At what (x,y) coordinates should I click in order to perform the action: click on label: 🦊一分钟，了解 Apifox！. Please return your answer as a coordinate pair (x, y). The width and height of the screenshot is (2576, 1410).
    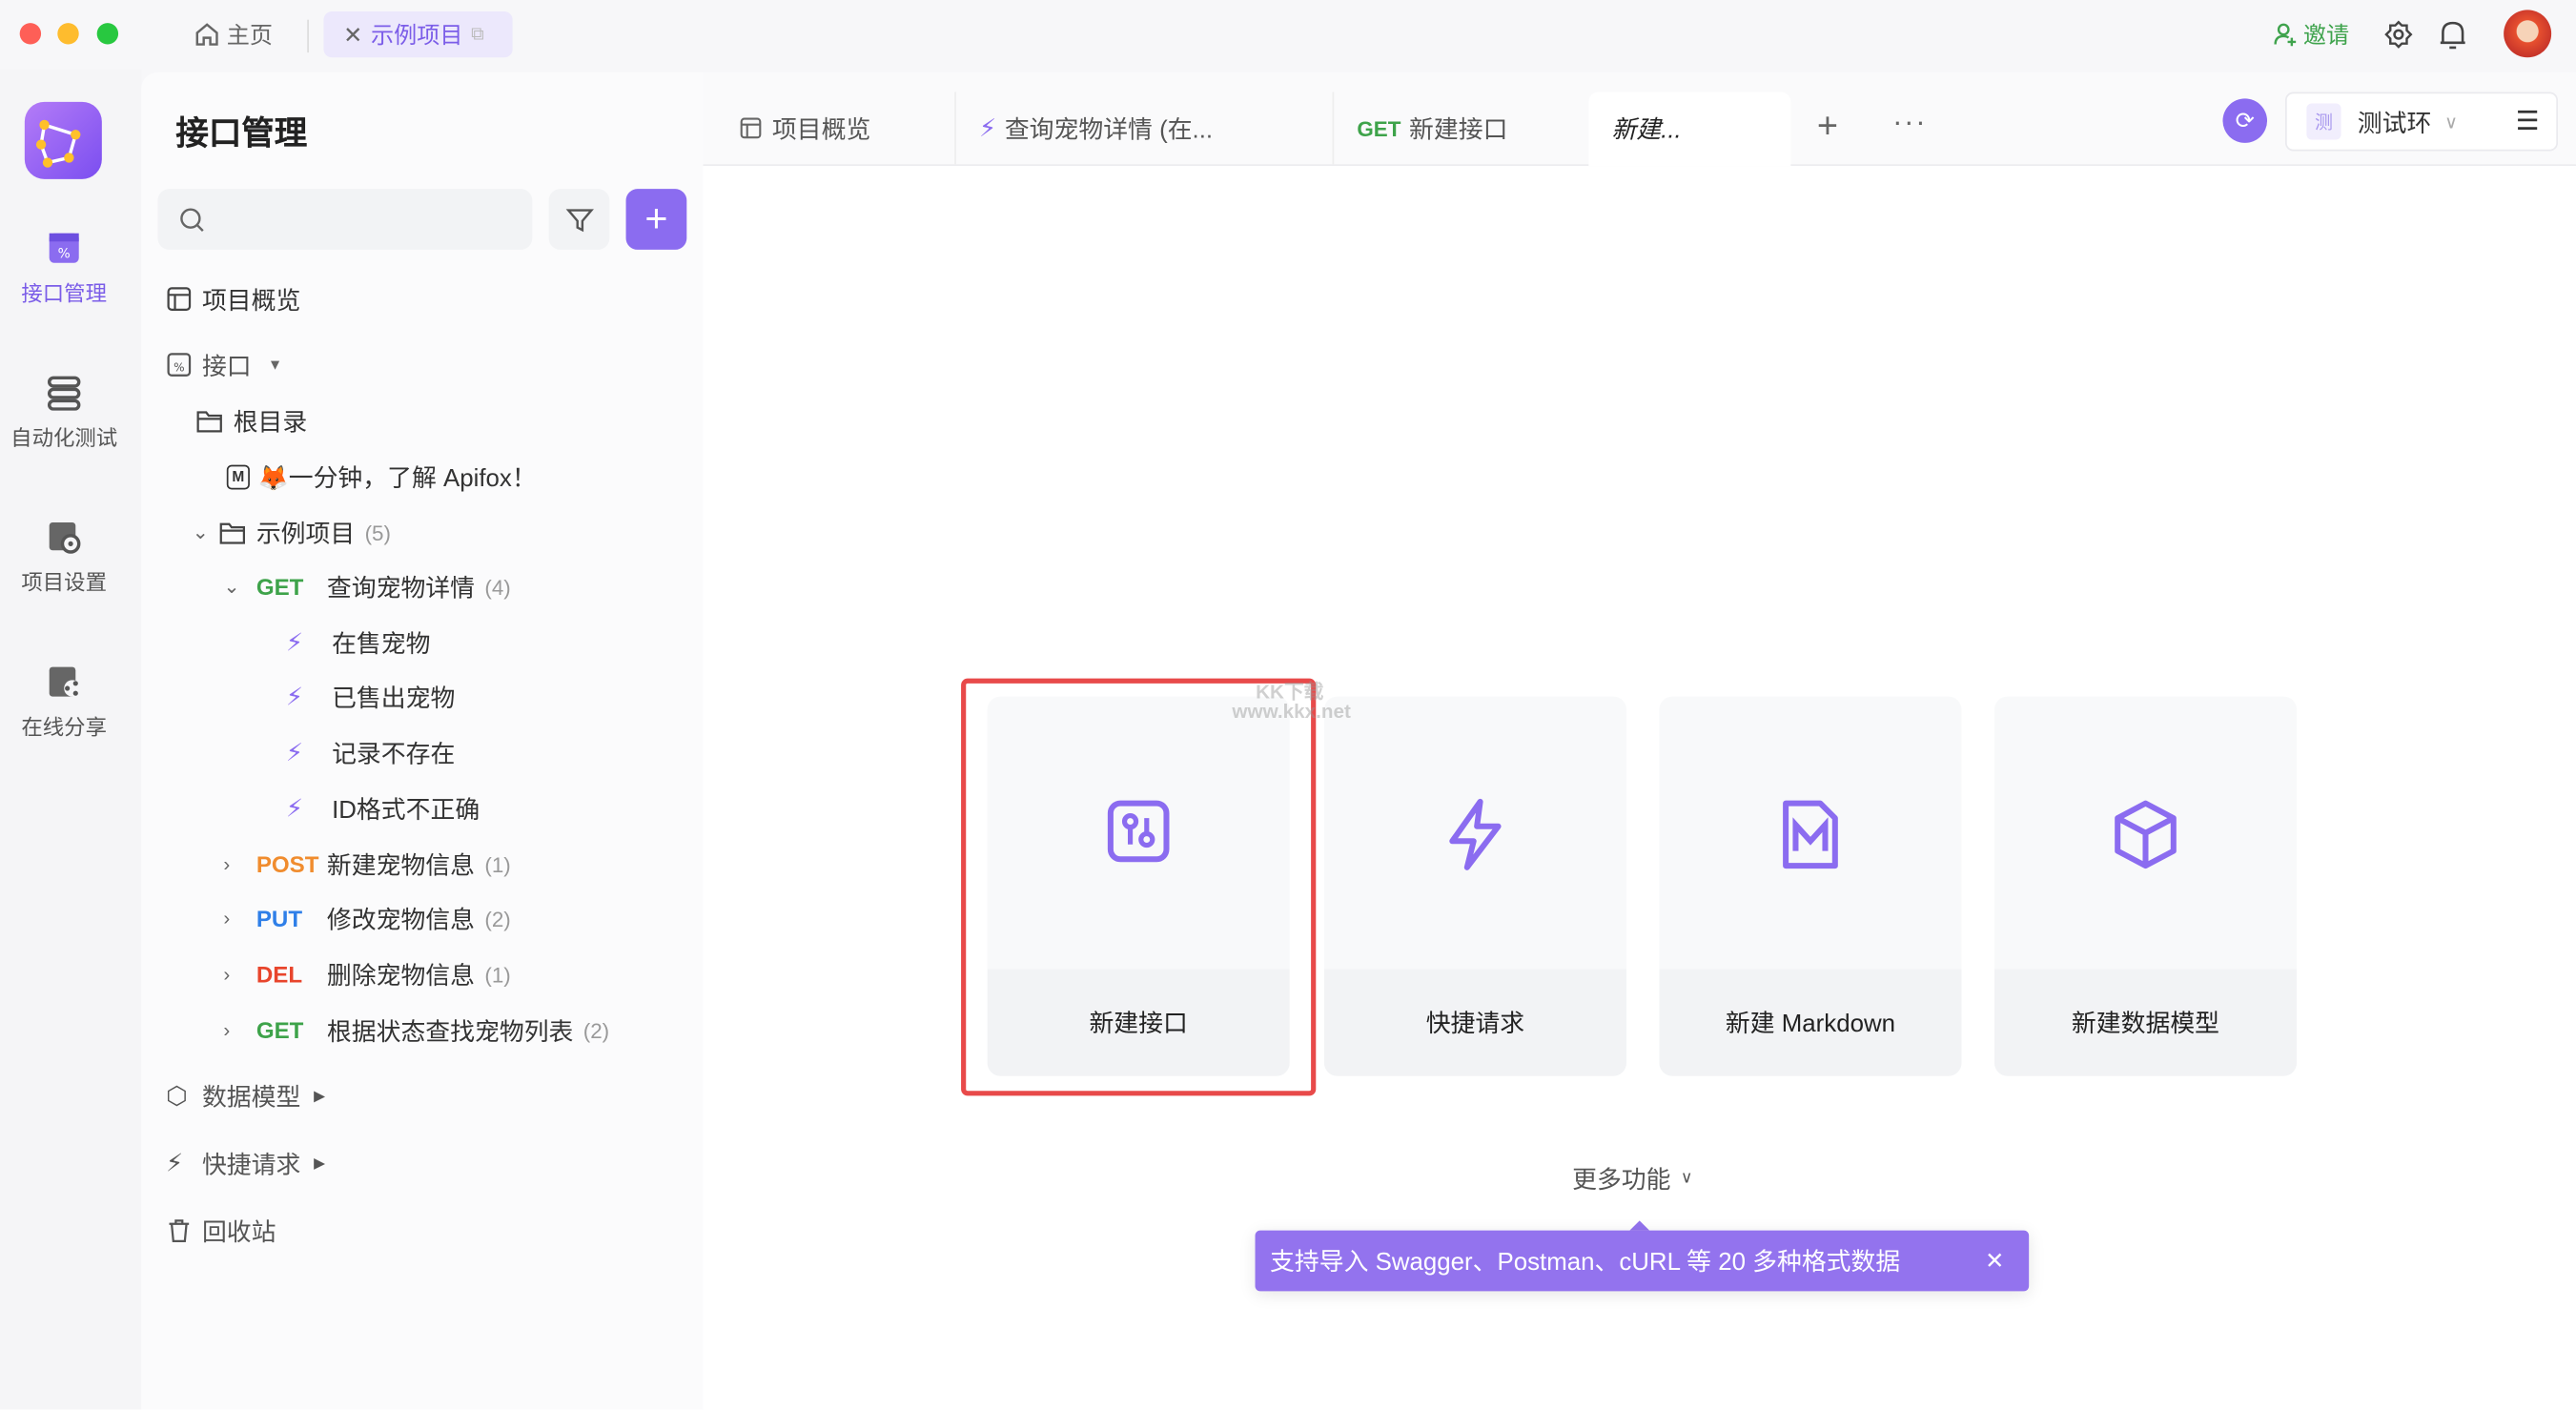
    Looking at the image, I should click on (397, 478).